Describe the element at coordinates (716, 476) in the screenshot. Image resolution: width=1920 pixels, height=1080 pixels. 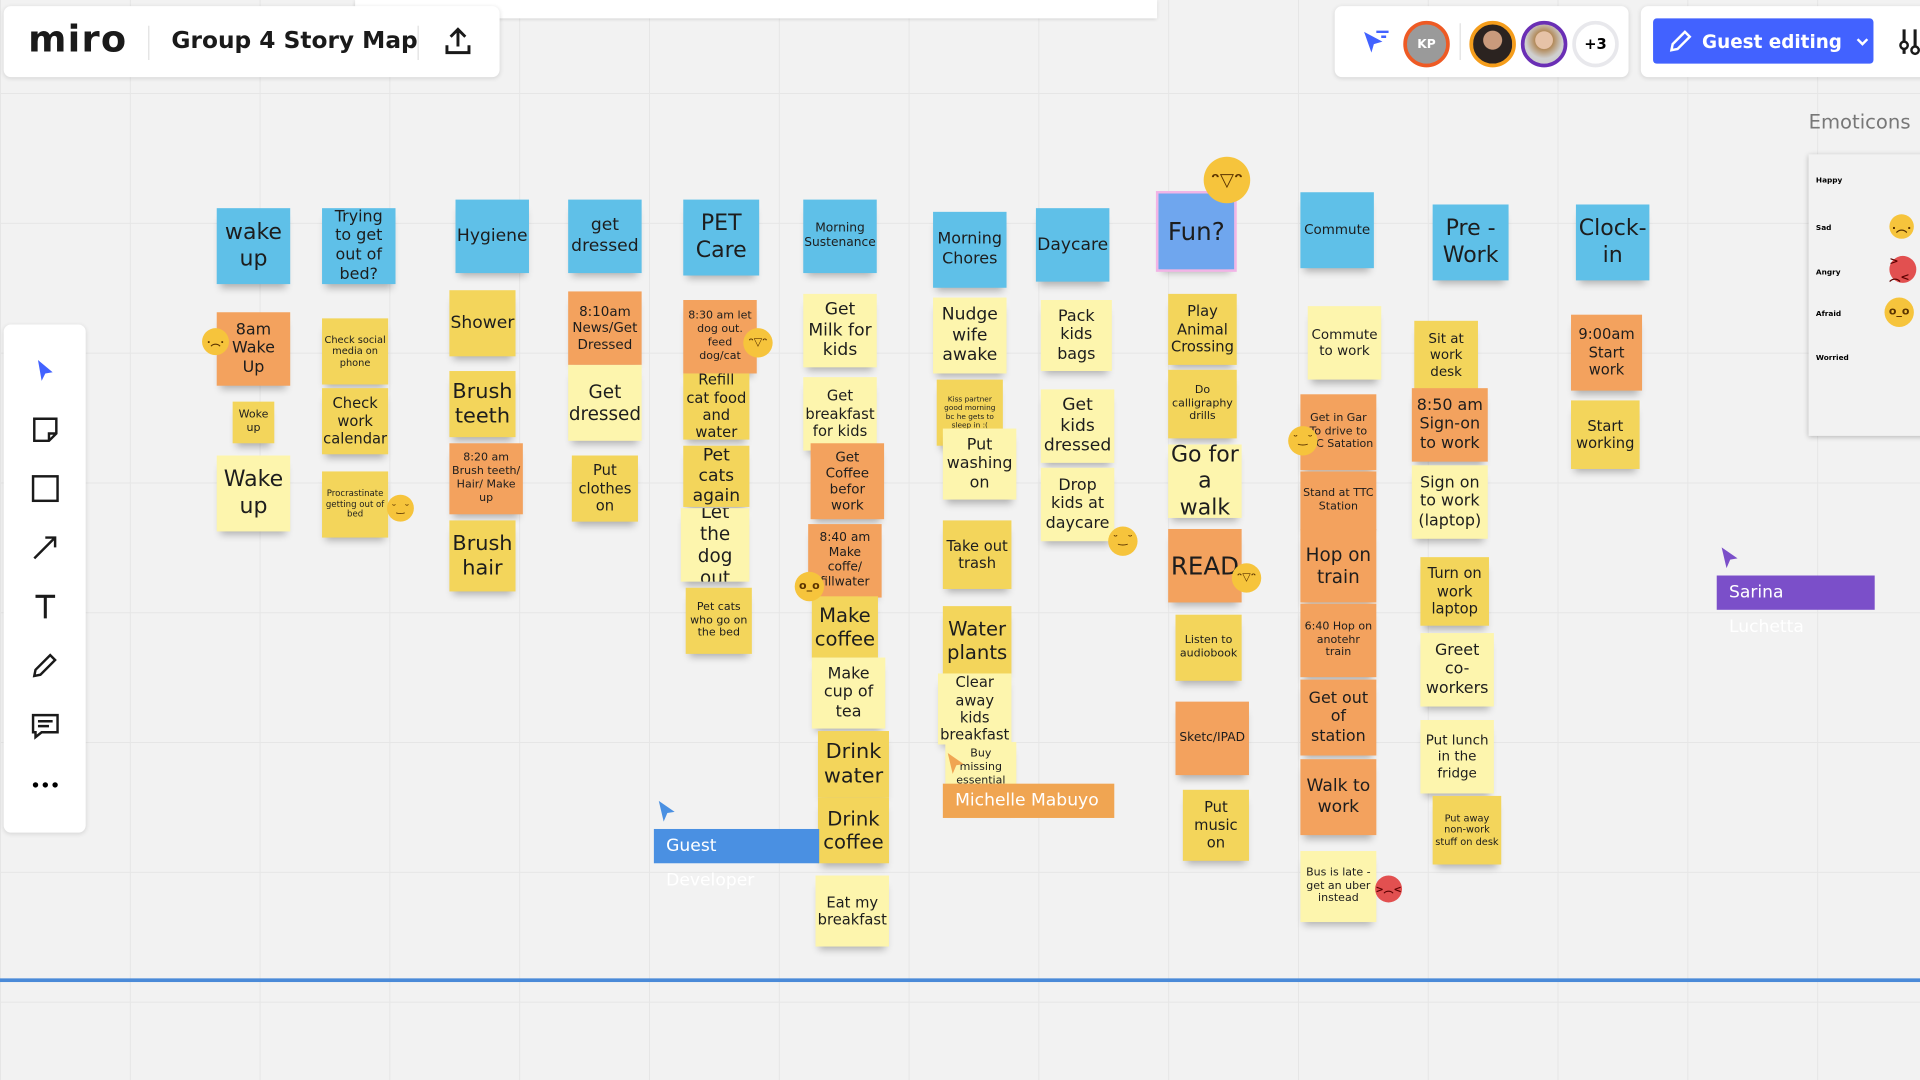
I see `sticky-note: Pet cats again` at that location.